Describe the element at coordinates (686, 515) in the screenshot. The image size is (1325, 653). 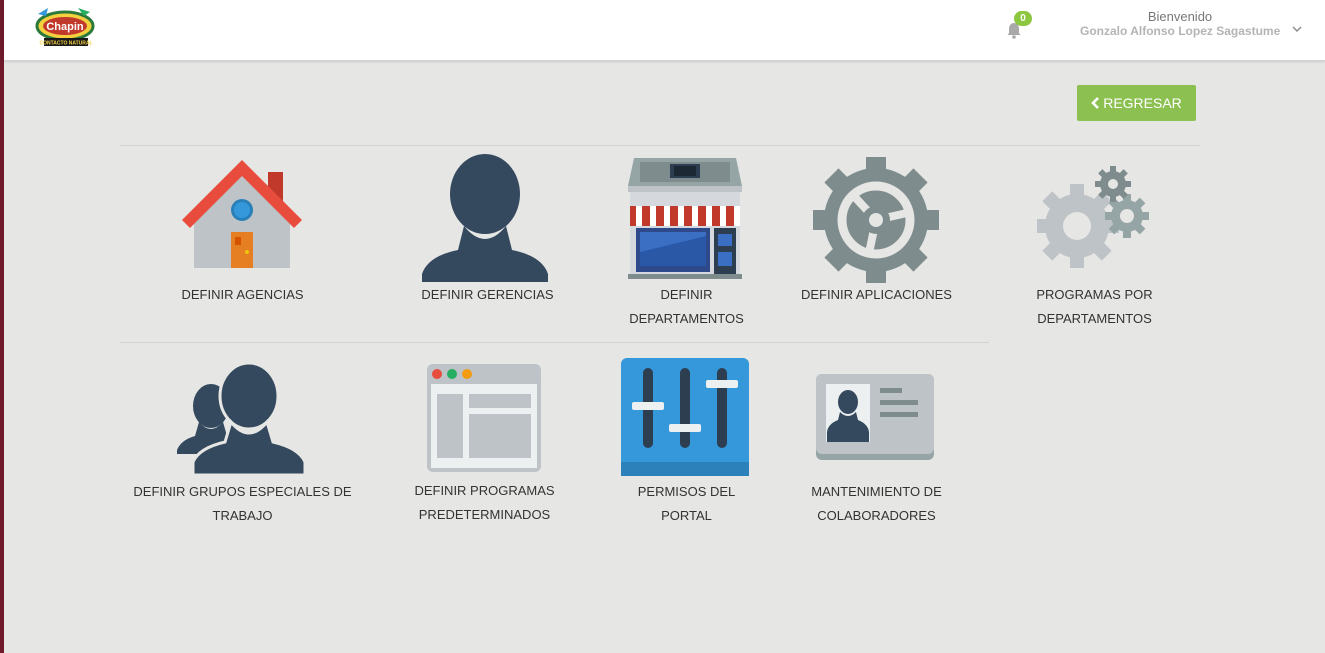
I see `tile-label: PORTAL` at that location.